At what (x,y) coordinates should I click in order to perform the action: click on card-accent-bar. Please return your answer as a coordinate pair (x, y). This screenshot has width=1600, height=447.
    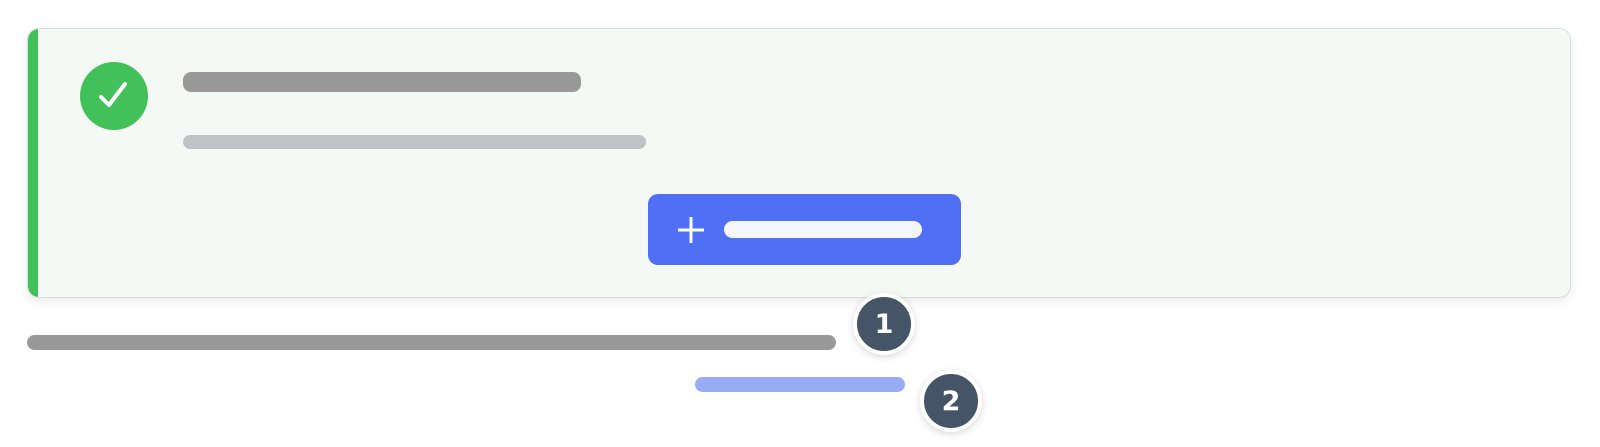
    Looking at the image, I should click on (33, 163).